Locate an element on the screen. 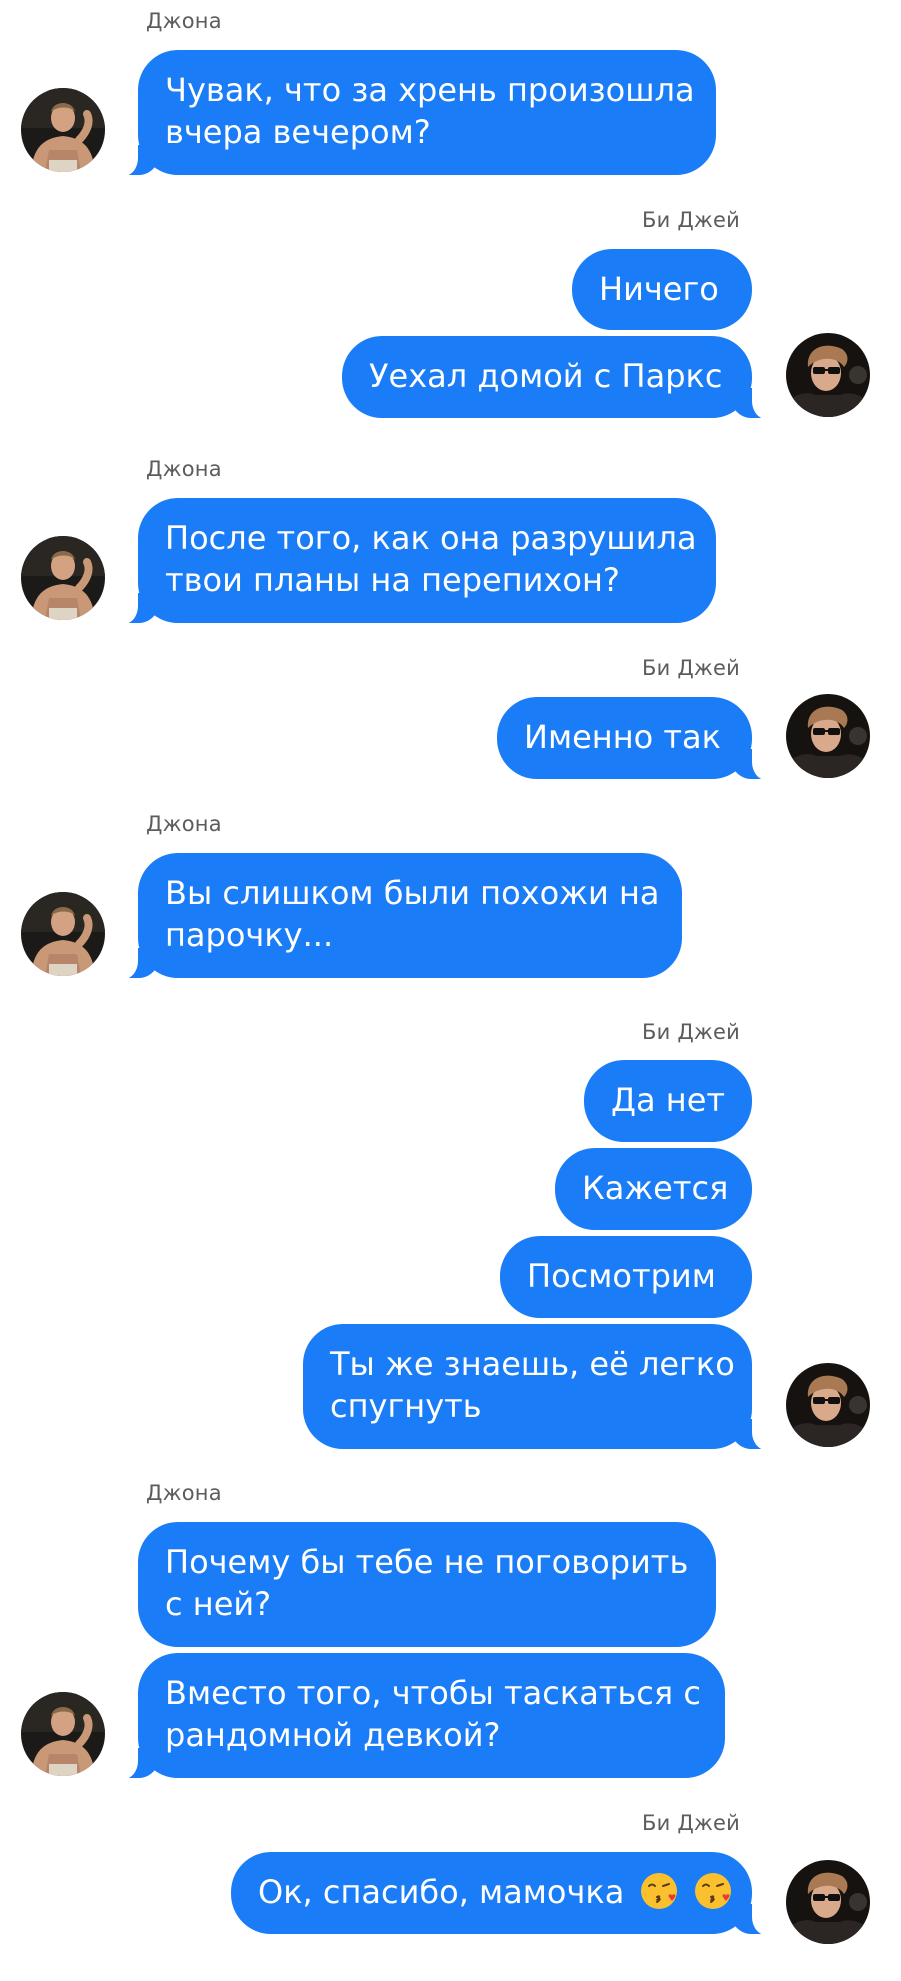 This screenshot has width=901, height=1981. message-bubble-outgoing: Уехал домой с Паркс is located at coordinates (558, 377).